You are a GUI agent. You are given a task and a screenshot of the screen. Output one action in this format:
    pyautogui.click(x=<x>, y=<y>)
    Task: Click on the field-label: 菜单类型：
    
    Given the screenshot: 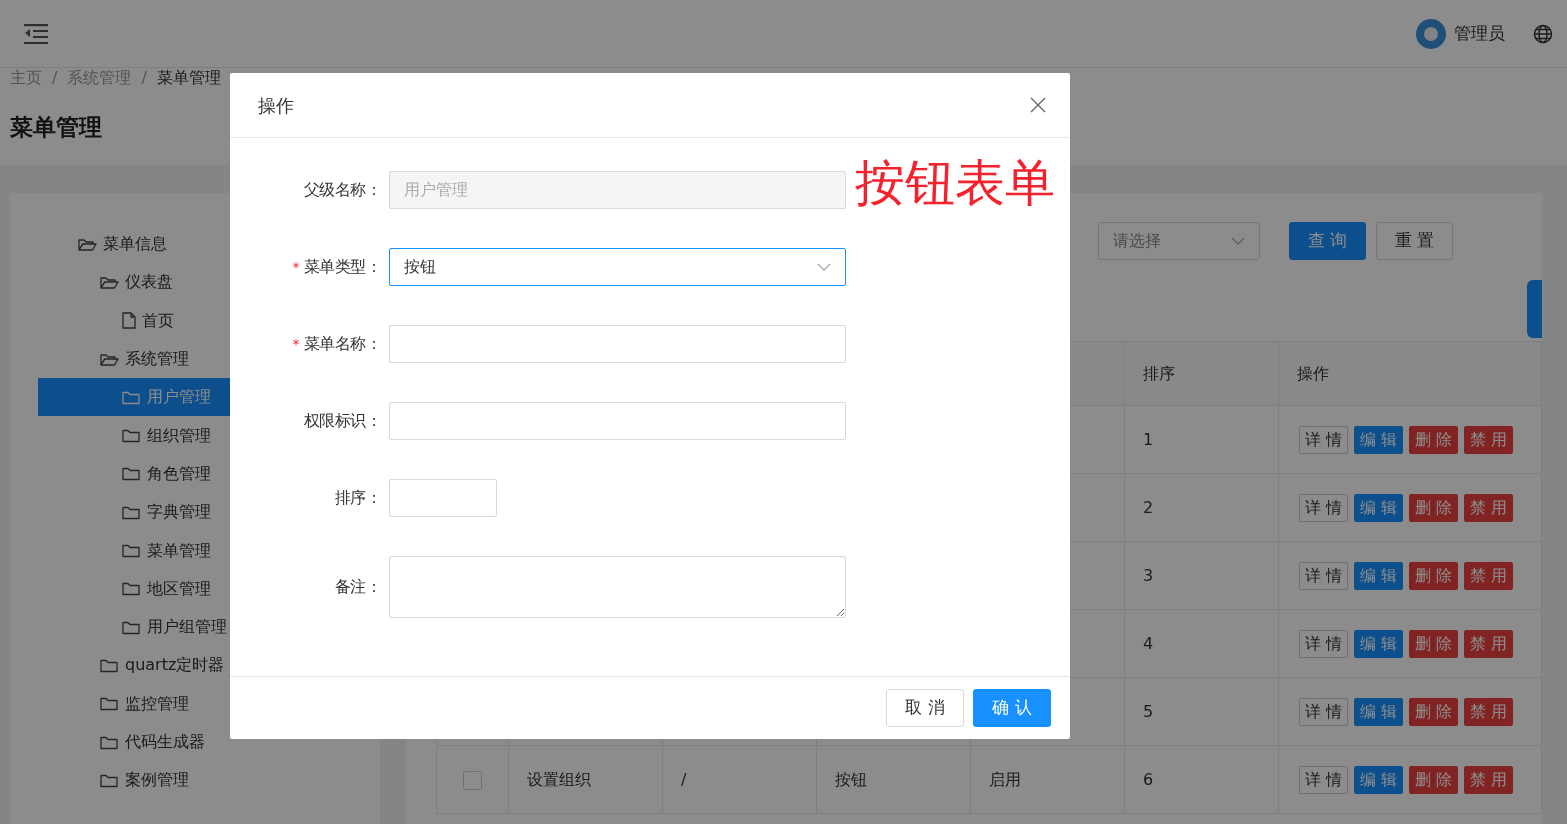 What is the action you would take?
    pyautogui.click(x=342, y=266)
    